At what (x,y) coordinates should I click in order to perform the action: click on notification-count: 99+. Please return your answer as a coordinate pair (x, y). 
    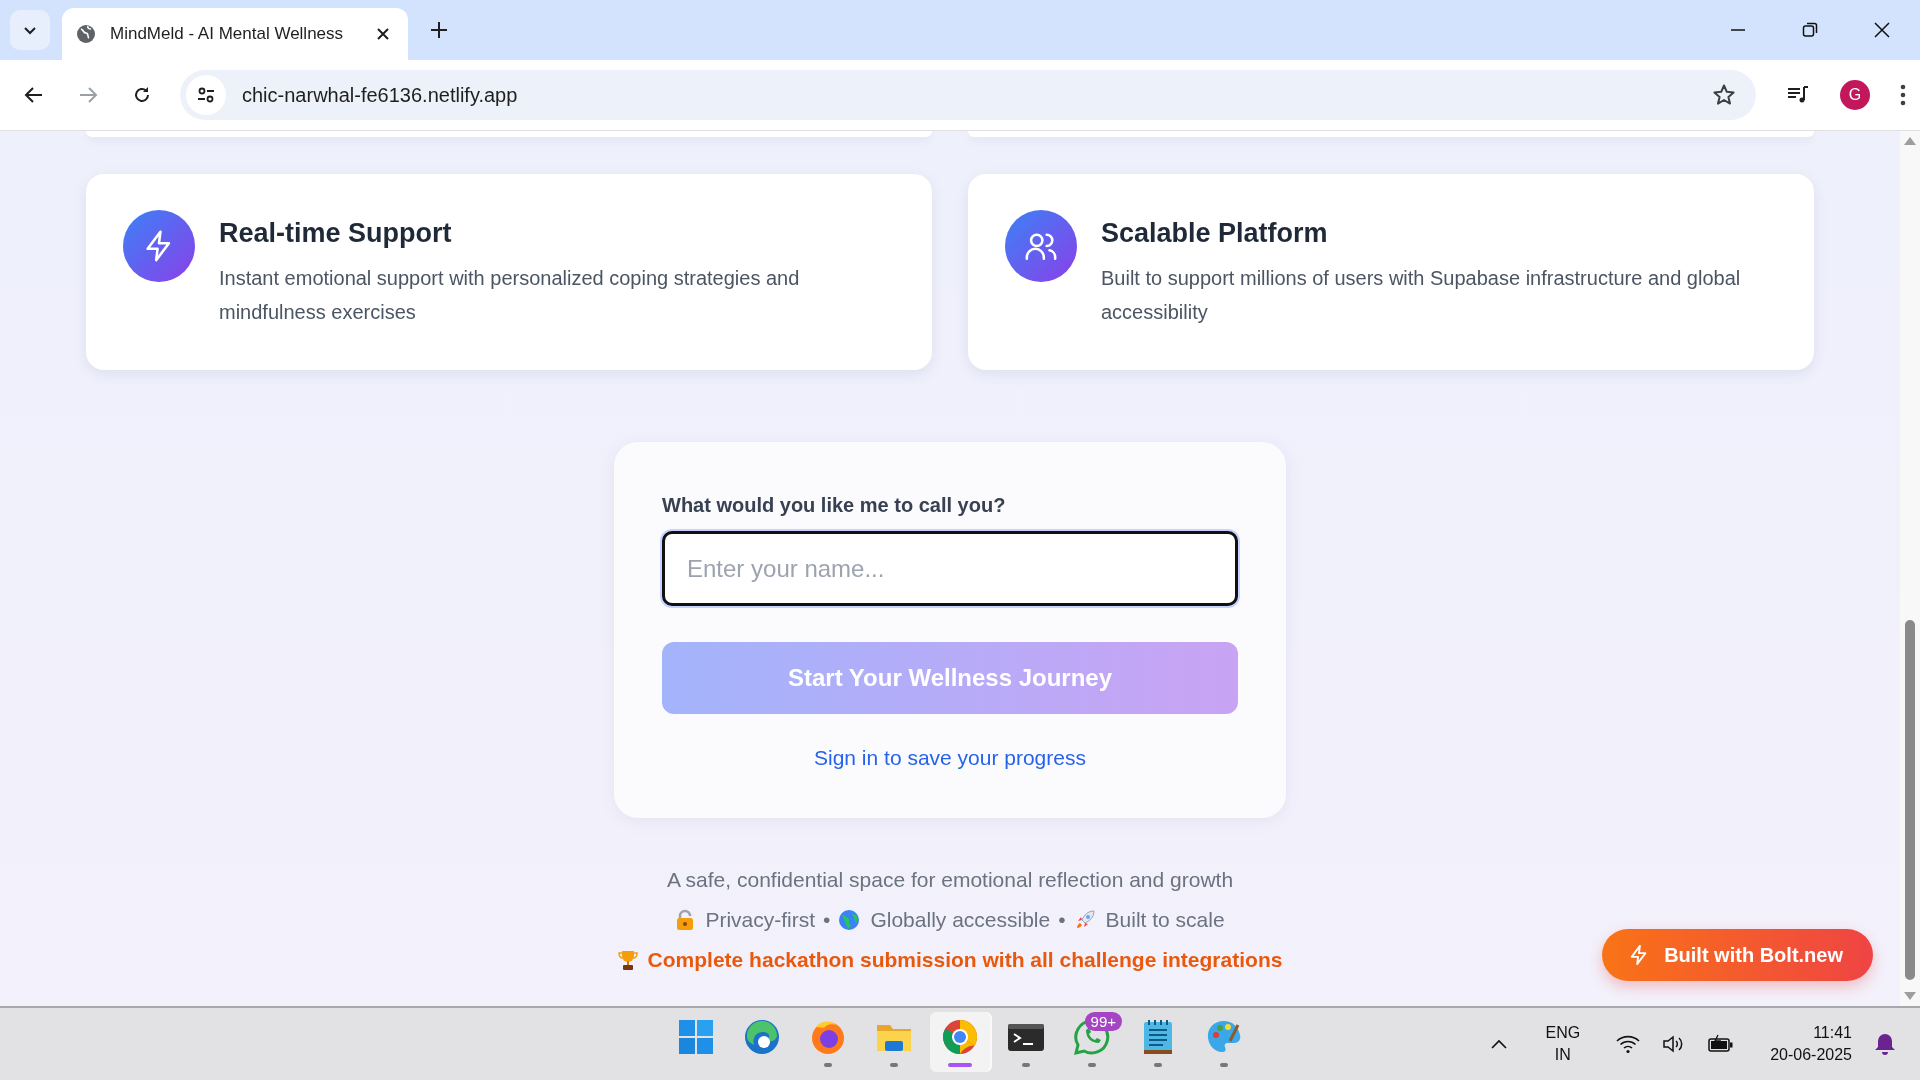
    Looking at the image, I should click on (1103, 1021).